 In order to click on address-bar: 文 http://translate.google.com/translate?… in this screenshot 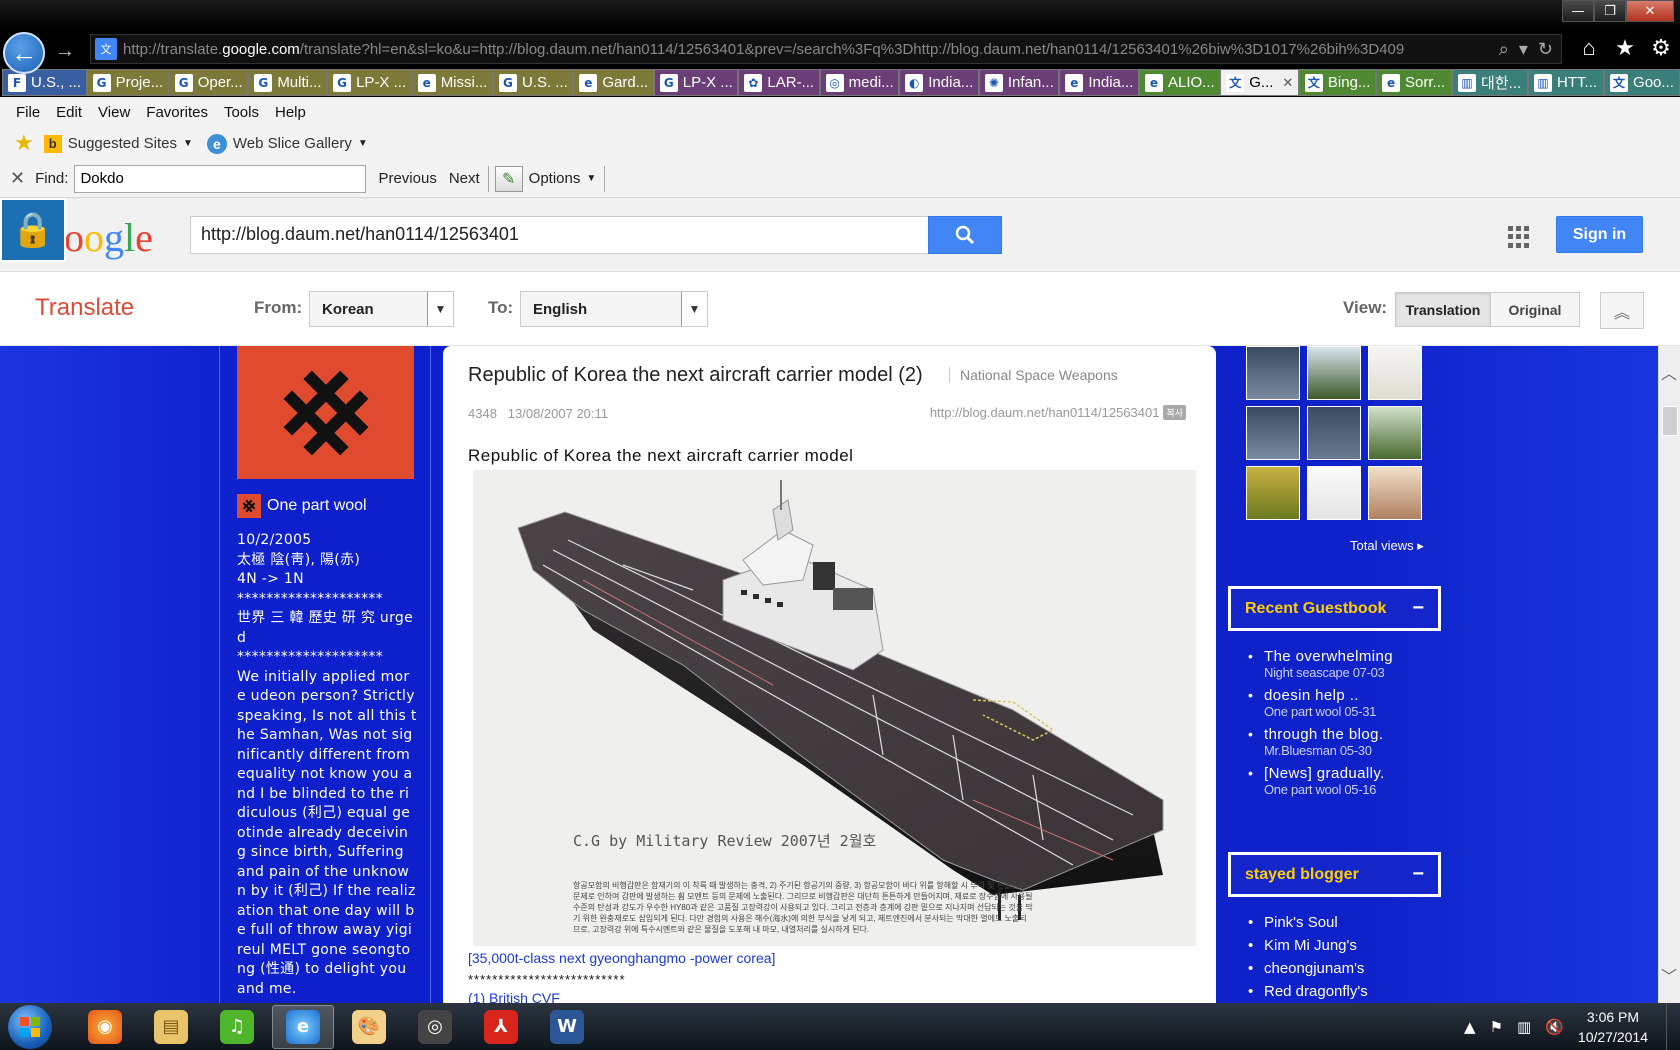, I will do `click(826, 49)`.